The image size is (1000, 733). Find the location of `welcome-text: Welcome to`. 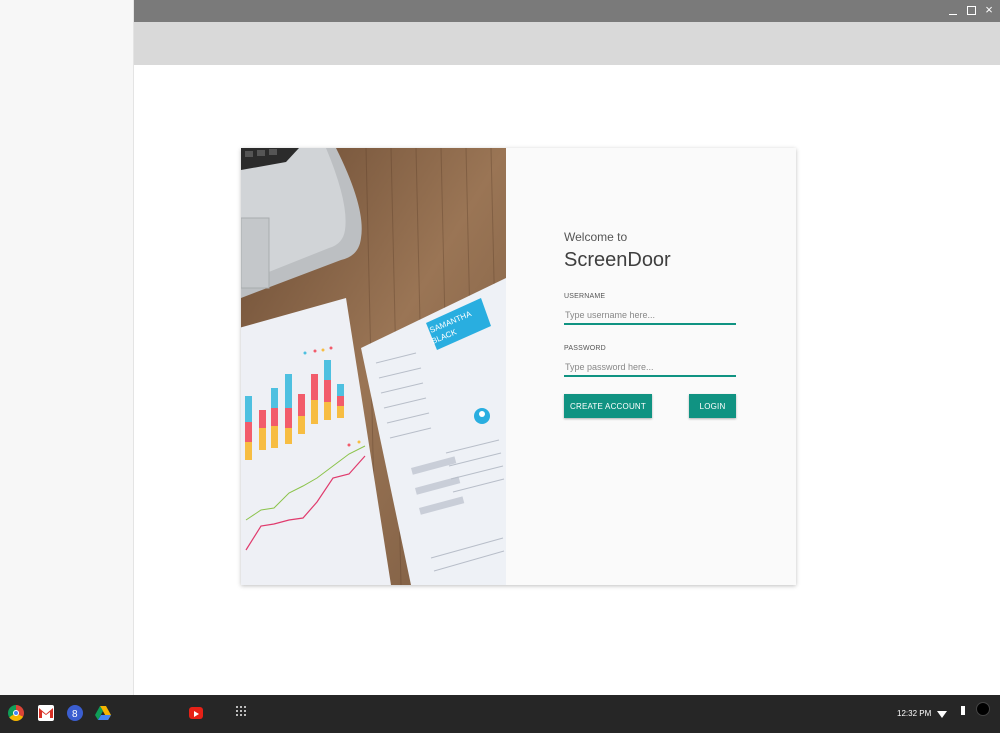

welcome-text: Welcome to is located at coordinates (596, 237).